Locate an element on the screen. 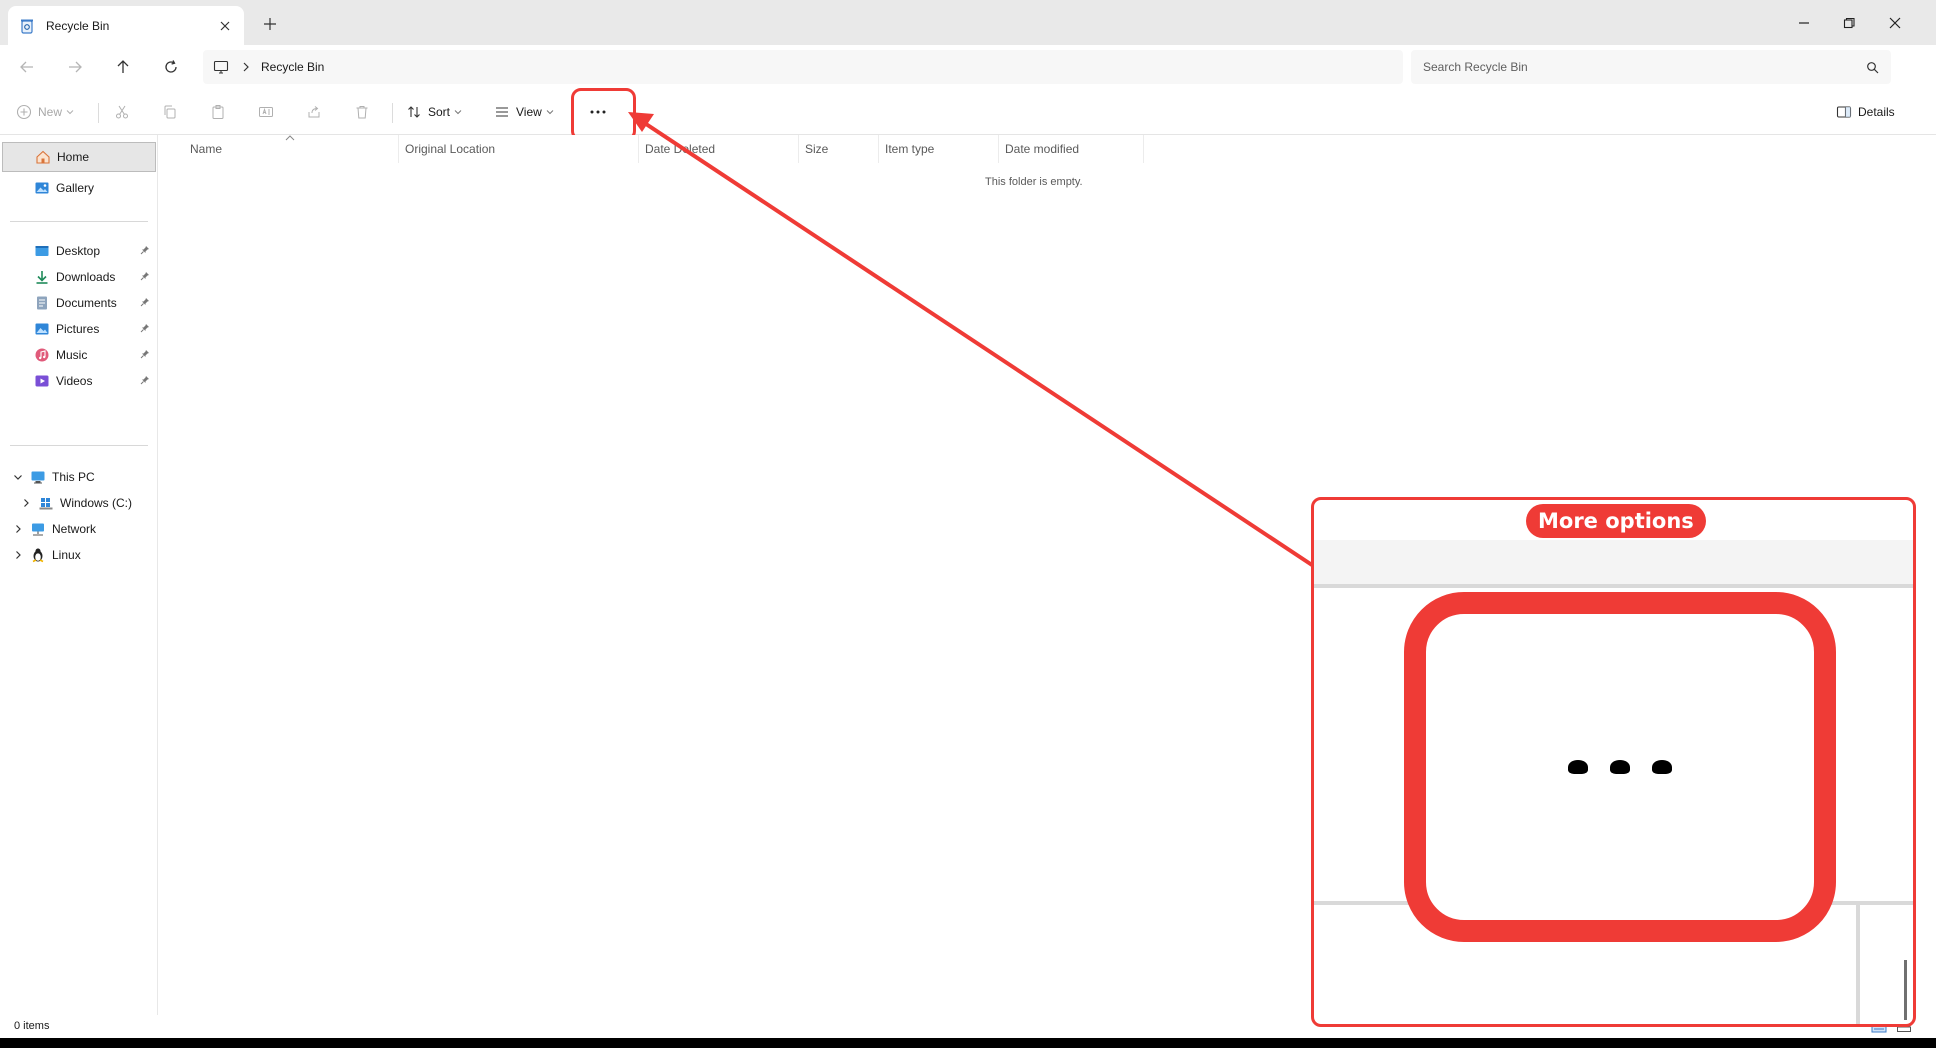 The width and height of the screenshot is (1936, 1048). item-count: 0 items is located at coordinates (32, 1026).